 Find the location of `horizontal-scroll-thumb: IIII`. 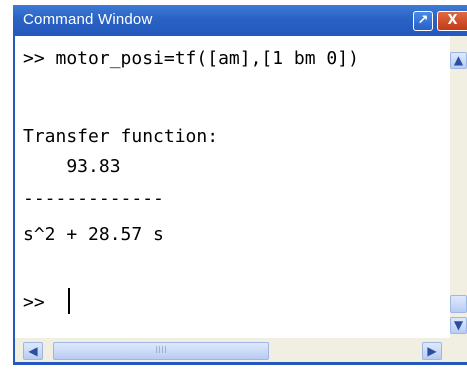

horizontal-scroll-thumb: IIII is located at coordinates (161, 351).